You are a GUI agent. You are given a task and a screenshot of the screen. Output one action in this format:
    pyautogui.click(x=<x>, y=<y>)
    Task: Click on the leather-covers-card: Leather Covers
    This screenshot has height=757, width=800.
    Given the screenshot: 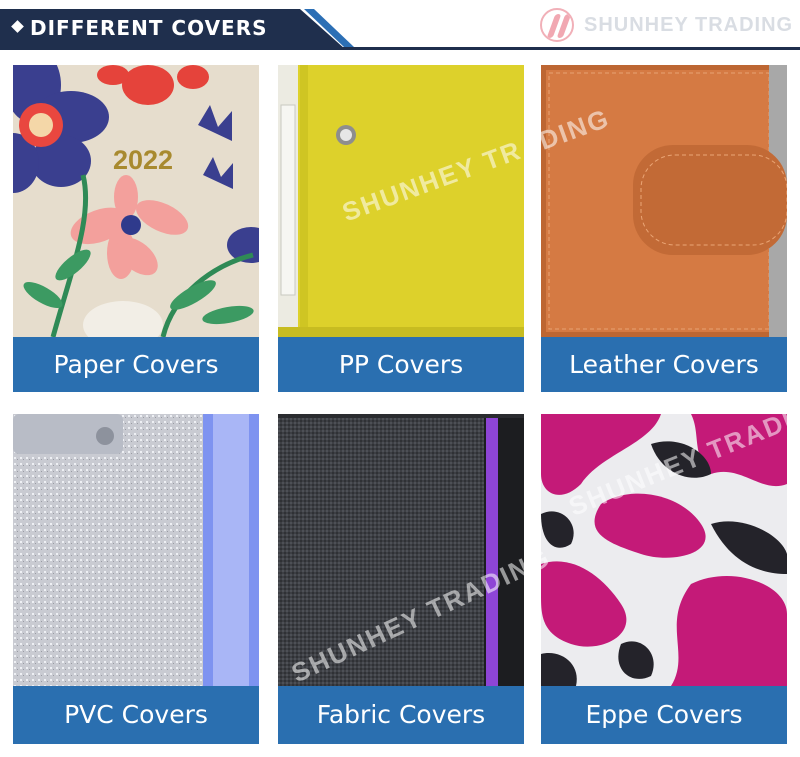 What is the action you would take?
    pyautogui.click(x=664, y=228)
    